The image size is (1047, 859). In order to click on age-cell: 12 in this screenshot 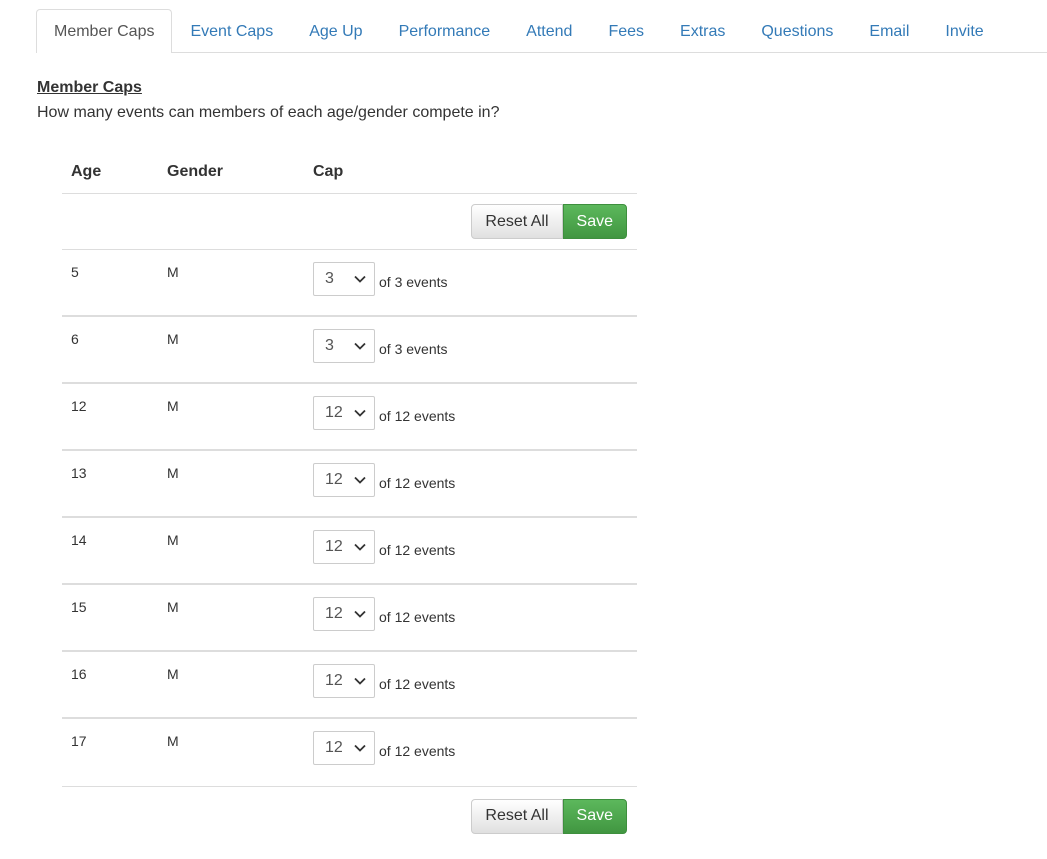, I will do `click(79, 406)`.